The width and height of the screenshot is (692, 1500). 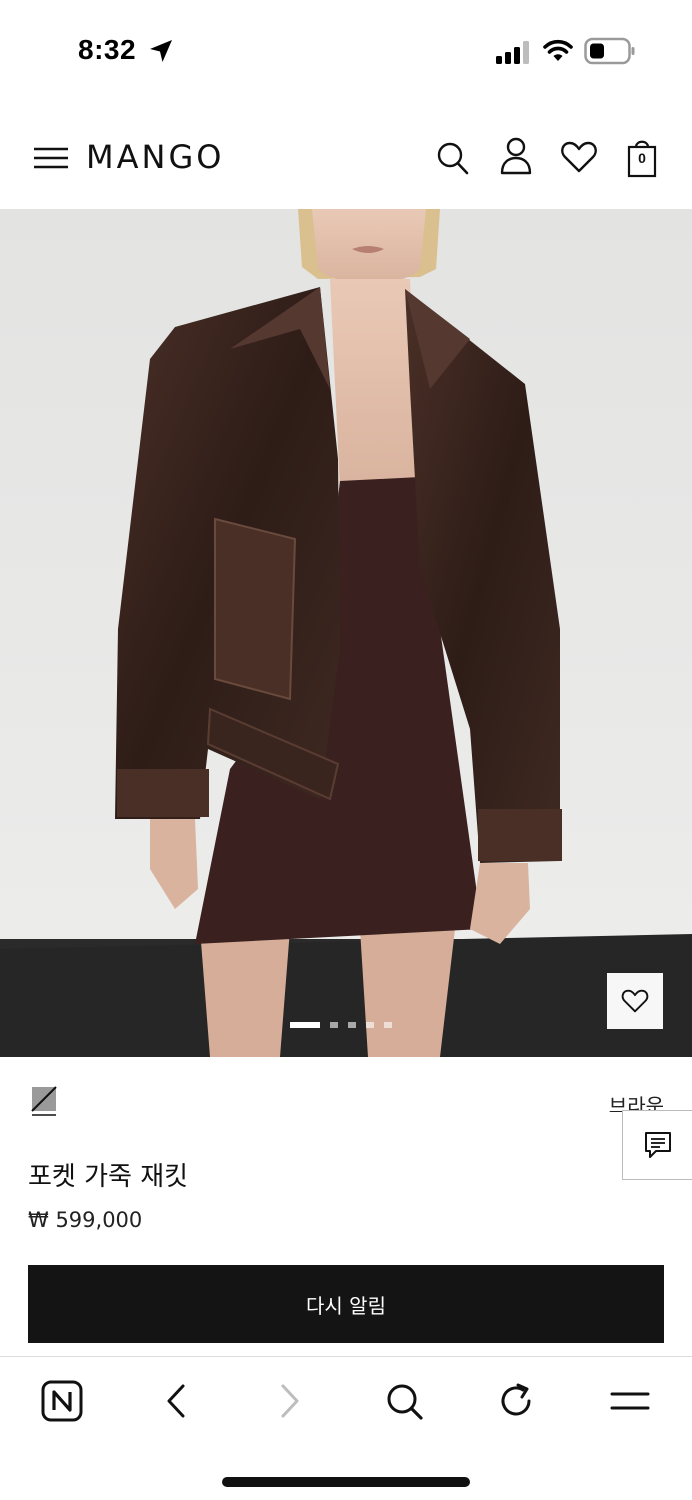 I want to click on battery-icon, so click(x=609, y=51).